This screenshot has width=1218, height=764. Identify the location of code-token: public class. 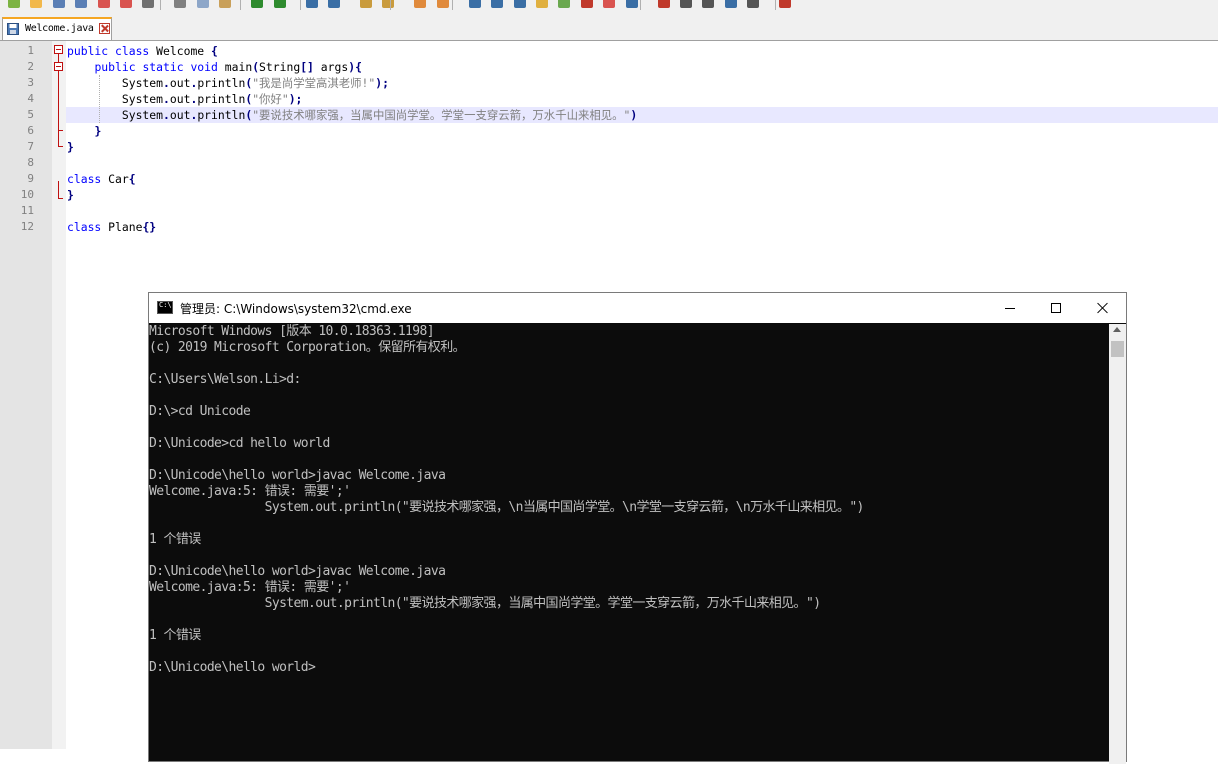
(108, 51).